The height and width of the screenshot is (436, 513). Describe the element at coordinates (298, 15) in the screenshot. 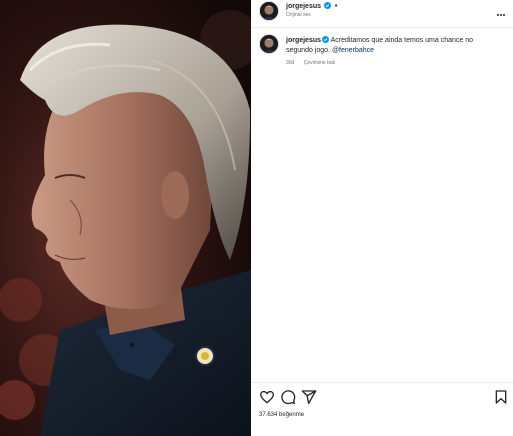

I see `original-audio-link: Orijinal ses` at that location.